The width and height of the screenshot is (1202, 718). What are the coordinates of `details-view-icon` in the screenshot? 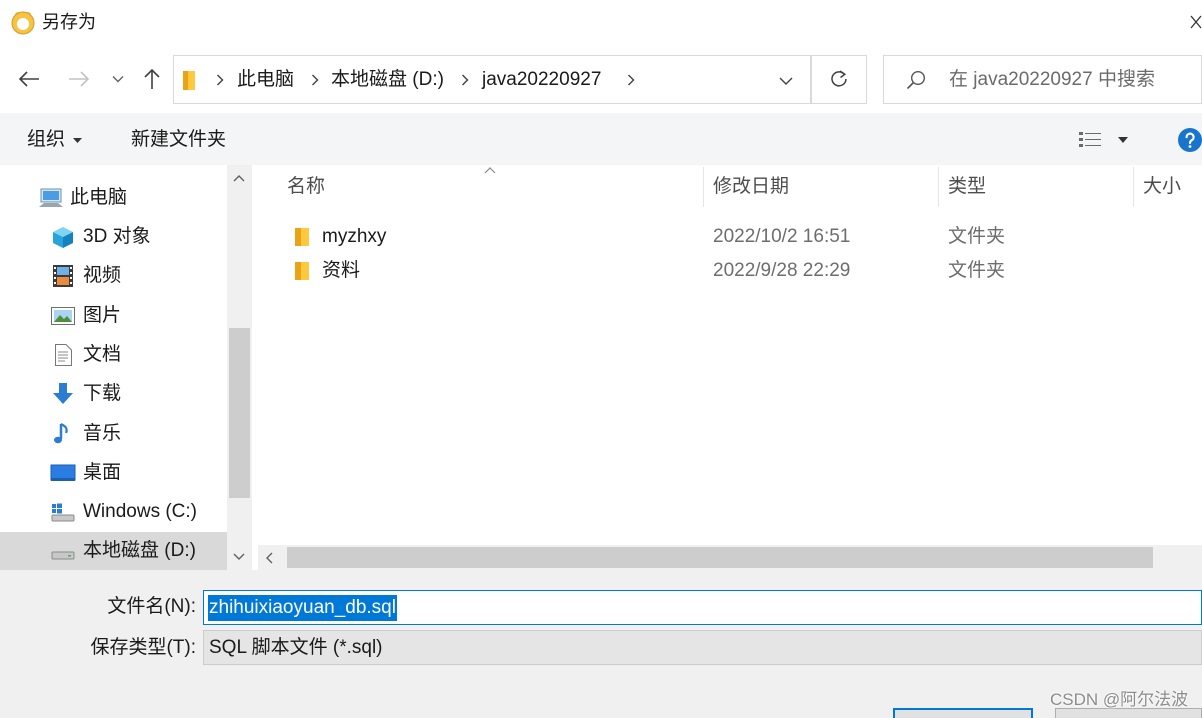 It's located at (1090, 140).